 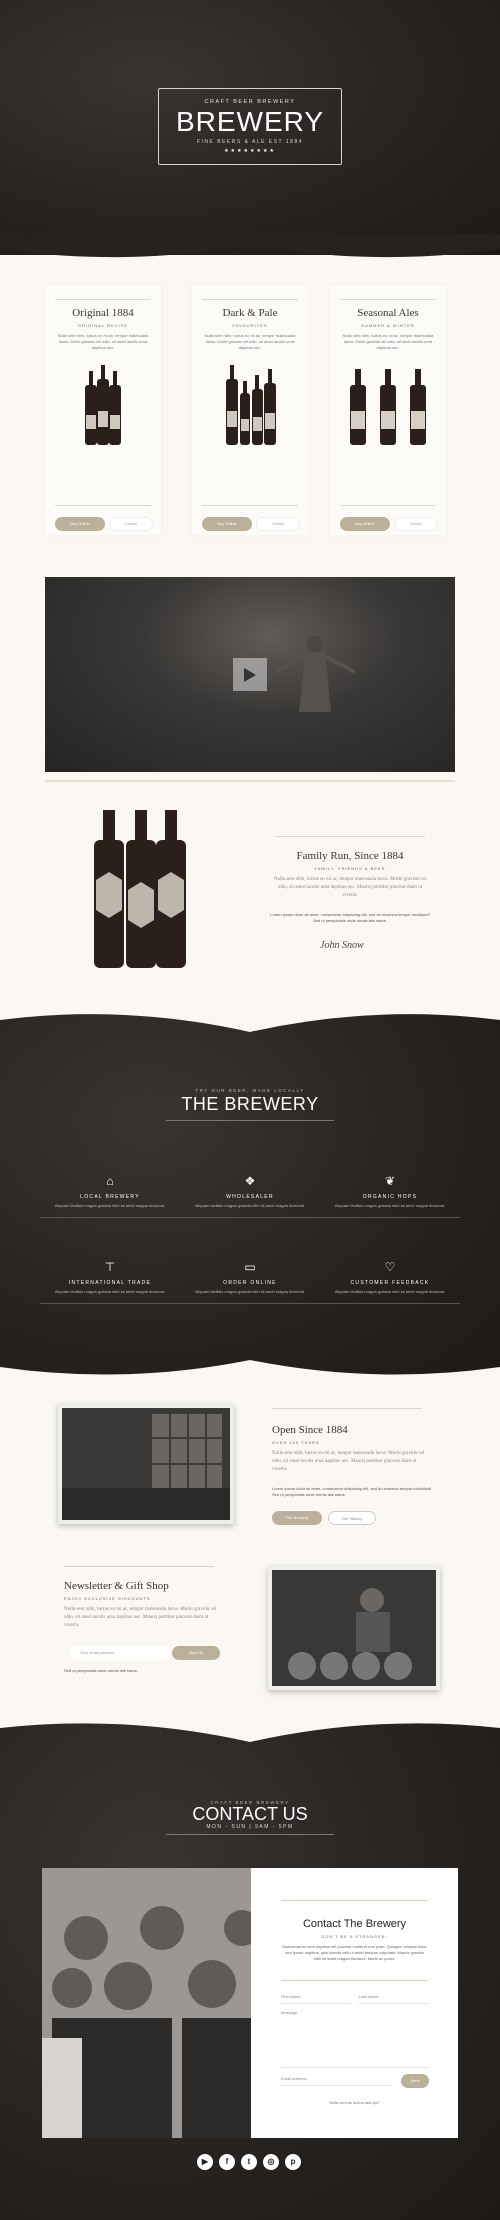 I want to click on our-history-button: Our History, so click(x=352, y=1518).